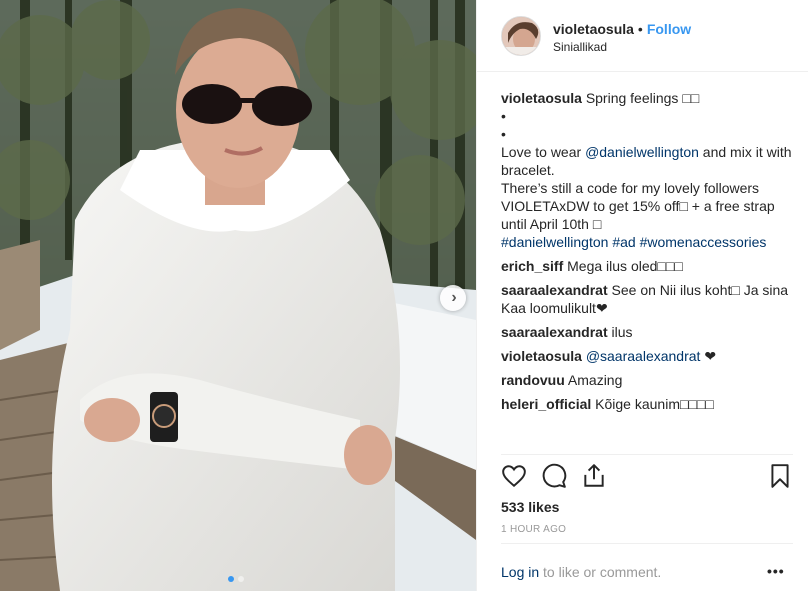 Image resolution: width=808 pixels, height=591 pixels. What do you see at coordinates (231, 579) in the screenshot?
I see `carousel-dot-active` at bounding box center [231, 579].